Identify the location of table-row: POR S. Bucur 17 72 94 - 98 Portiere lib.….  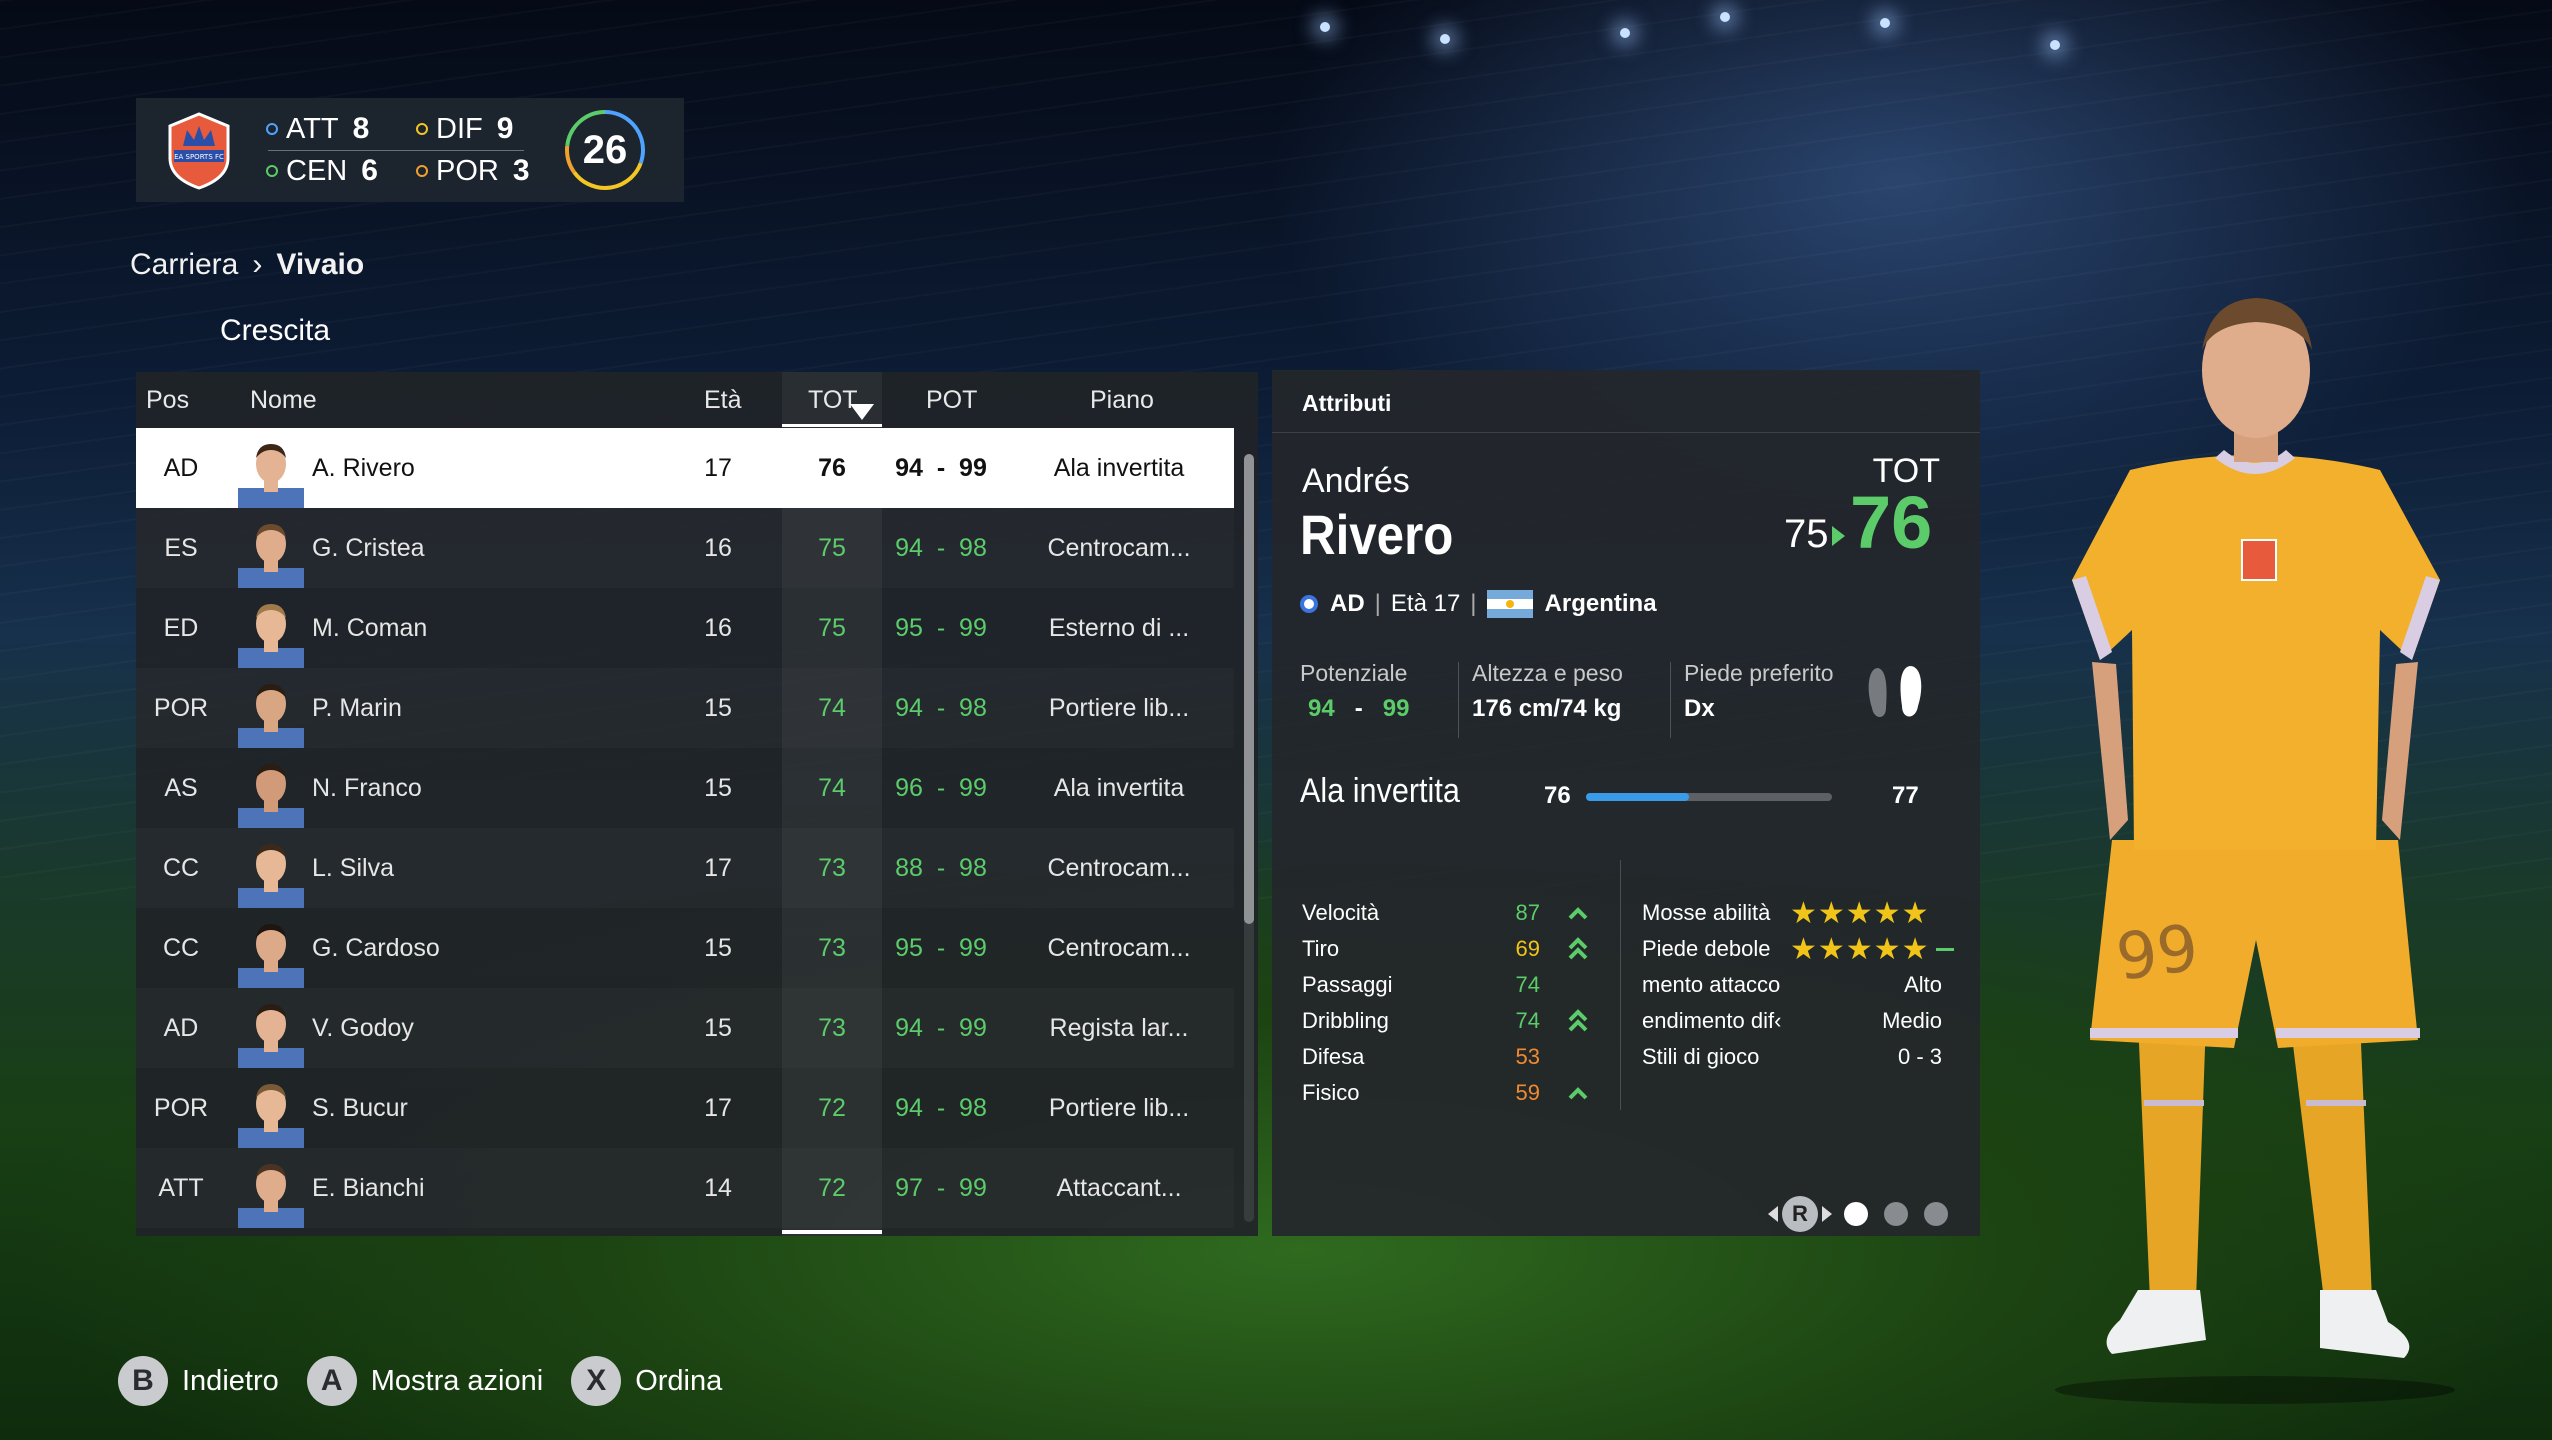
(685, 1108).